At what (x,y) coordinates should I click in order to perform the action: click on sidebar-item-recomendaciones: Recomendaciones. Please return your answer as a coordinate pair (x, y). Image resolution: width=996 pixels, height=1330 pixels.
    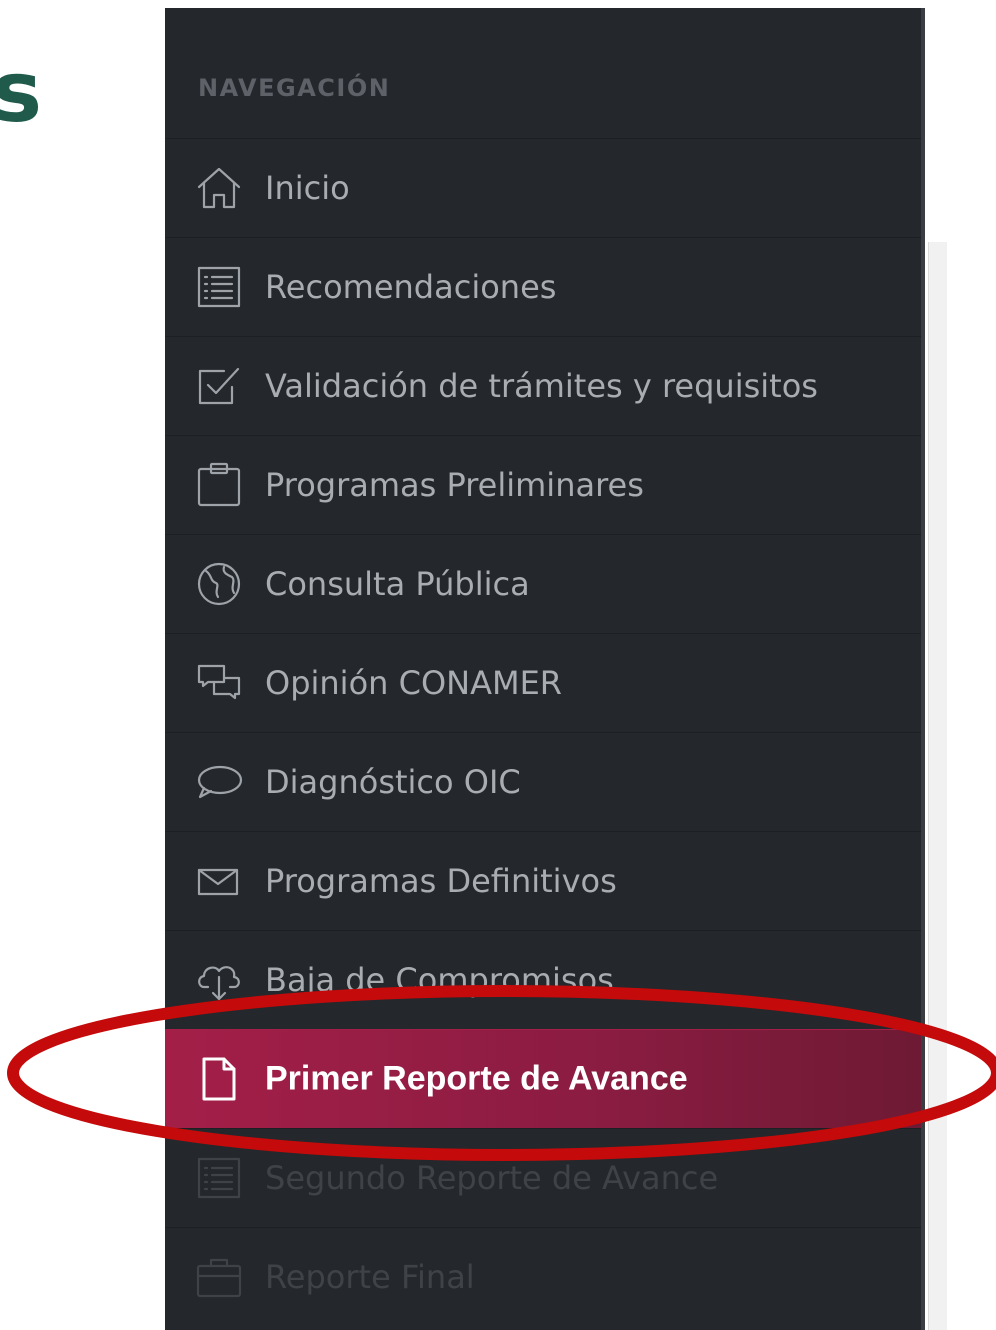
    Looking at the image, I should click on (543, 286).